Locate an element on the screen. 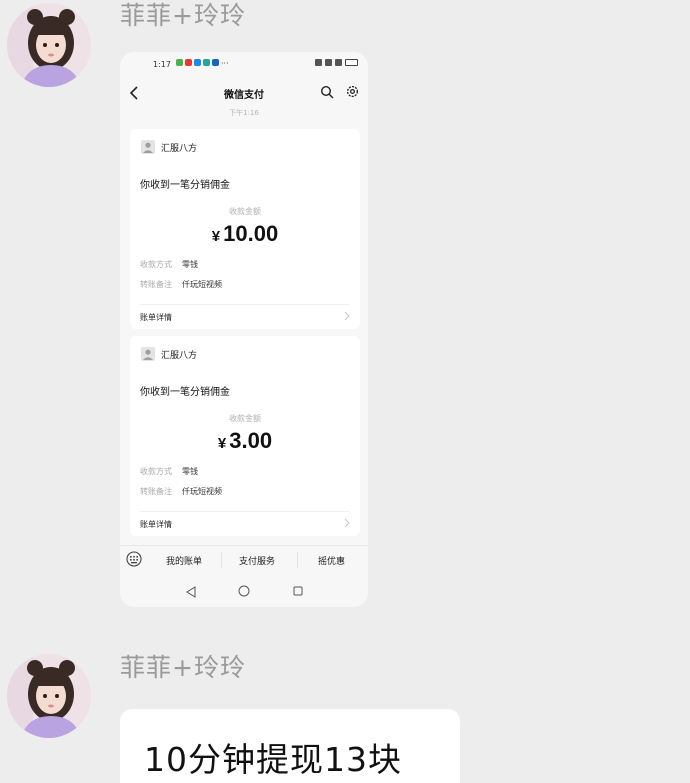 The height and width of the screenshot is (783, 690). system-status-icons is located at coordinates (336, 62).